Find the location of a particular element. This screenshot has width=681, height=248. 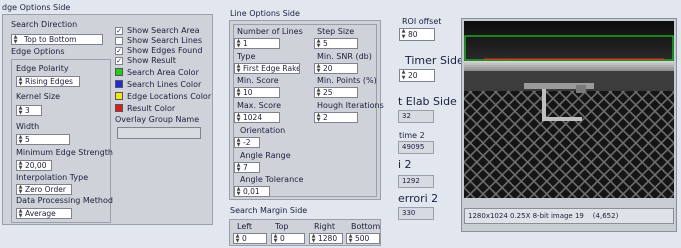

image-coords-text: (4,652) is located at coordinates (605, 216).